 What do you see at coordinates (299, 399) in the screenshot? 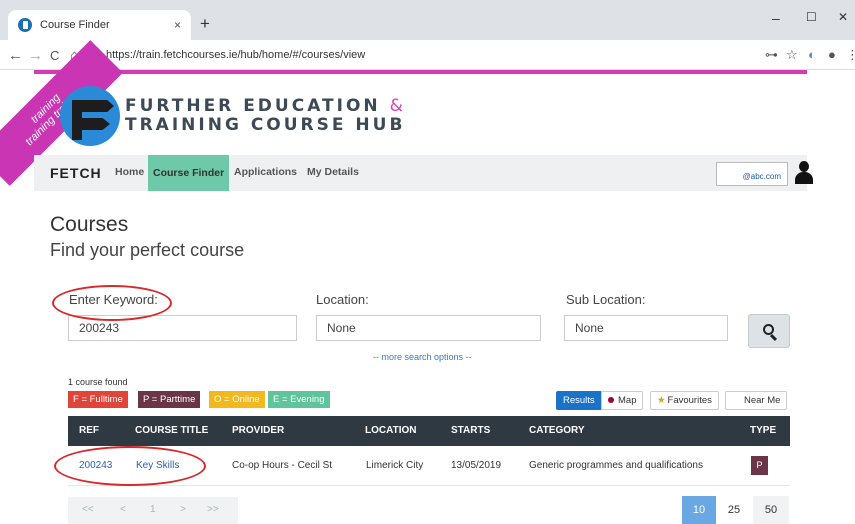
I see `legend-evening: E = Evening` at bounding box center [299, 399].